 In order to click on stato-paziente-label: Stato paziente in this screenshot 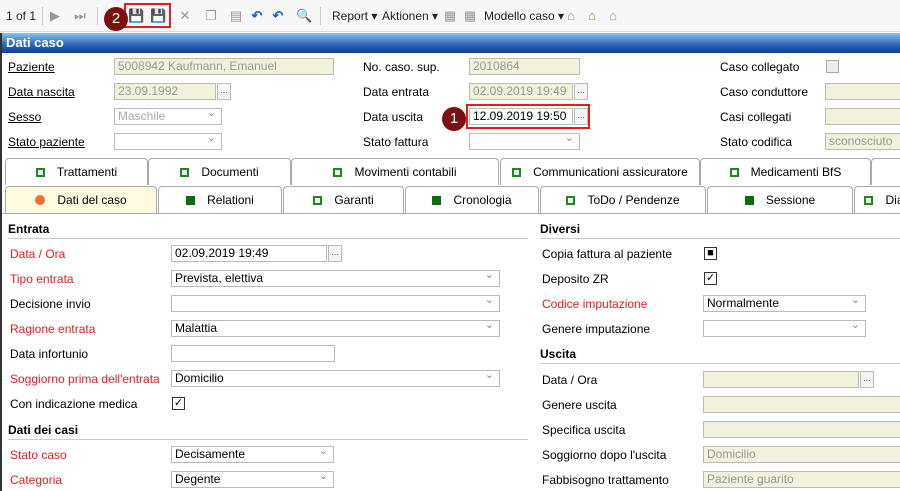, I will do `click(46, 142)`.